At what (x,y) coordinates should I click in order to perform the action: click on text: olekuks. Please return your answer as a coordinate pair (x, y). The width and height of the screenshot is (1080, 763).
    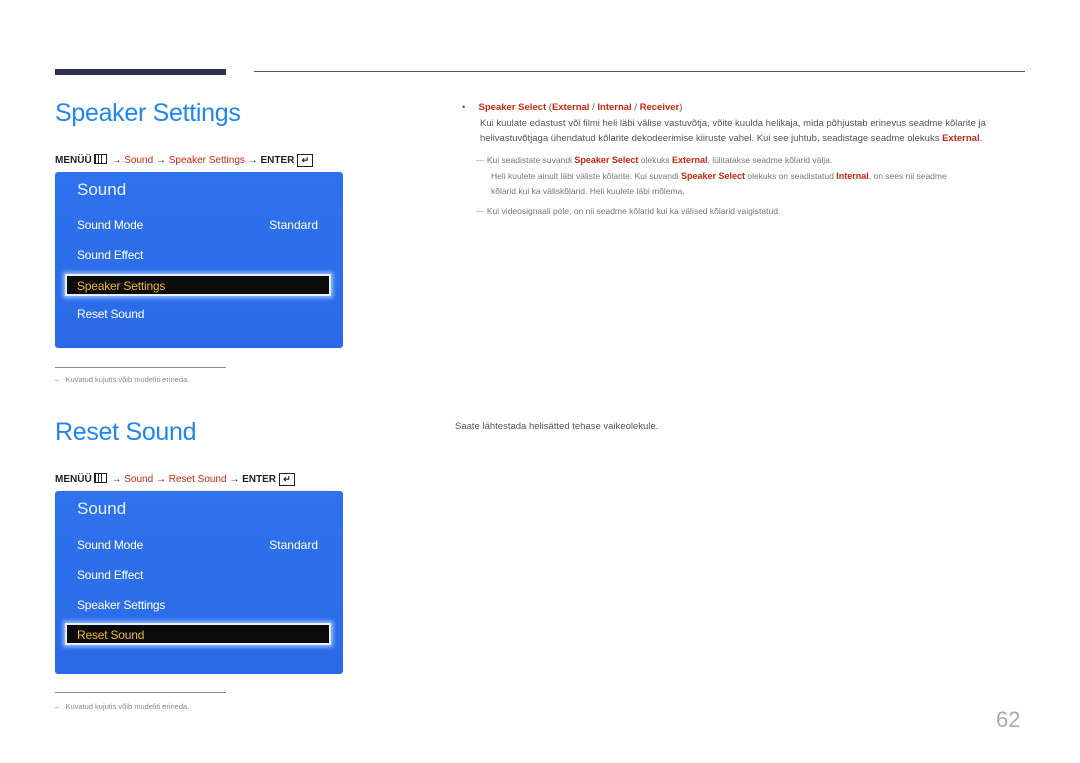
    Looking at the image, I should click on (655, 160).